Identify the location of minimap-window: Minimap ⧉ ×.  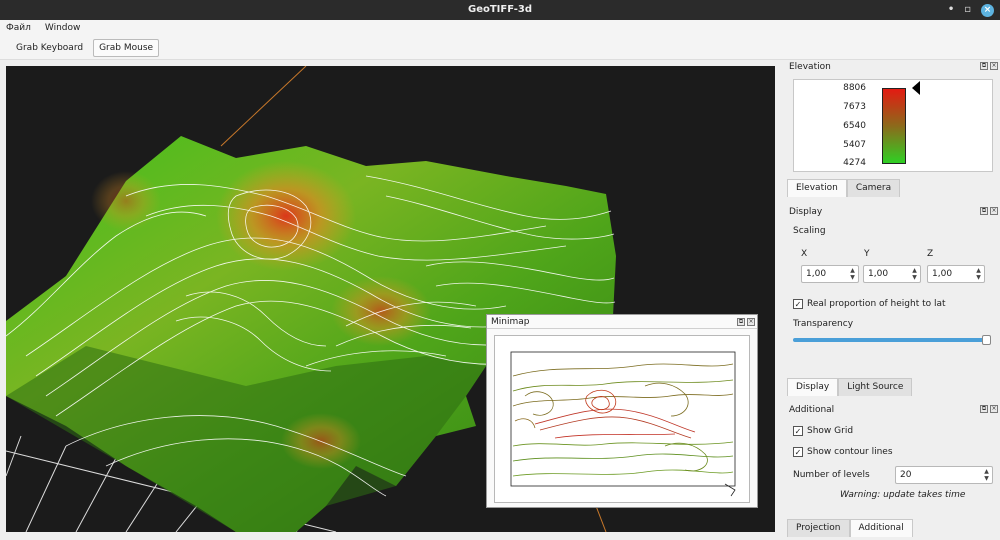
(622, 411).